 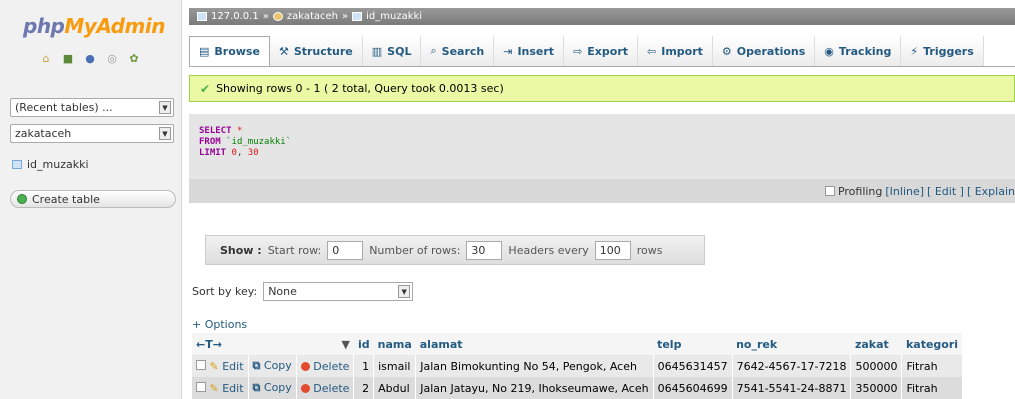 I want to click on nav-icon-bar: ⌂ ■ ● ◎ ✿, so click(x=90, y=58).